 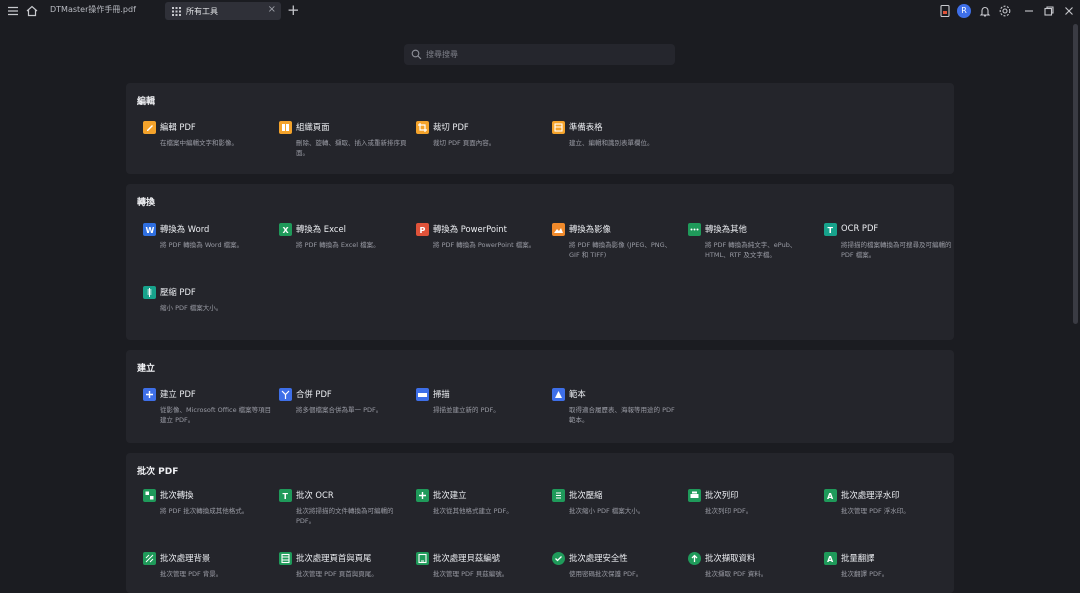 What do you see at coordinates (191, 308) in the screenshot?
I see `tool-description: 縮小 PDF 檔案大小。` at bounding box center [191, 308].